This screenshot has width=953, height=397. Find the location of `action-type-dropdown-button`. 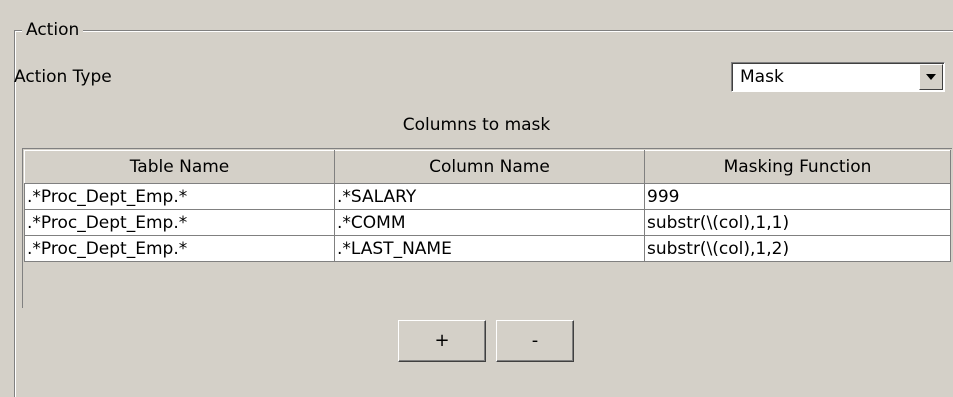

action-type-dropdown-button is located at coordinates (931, 77).